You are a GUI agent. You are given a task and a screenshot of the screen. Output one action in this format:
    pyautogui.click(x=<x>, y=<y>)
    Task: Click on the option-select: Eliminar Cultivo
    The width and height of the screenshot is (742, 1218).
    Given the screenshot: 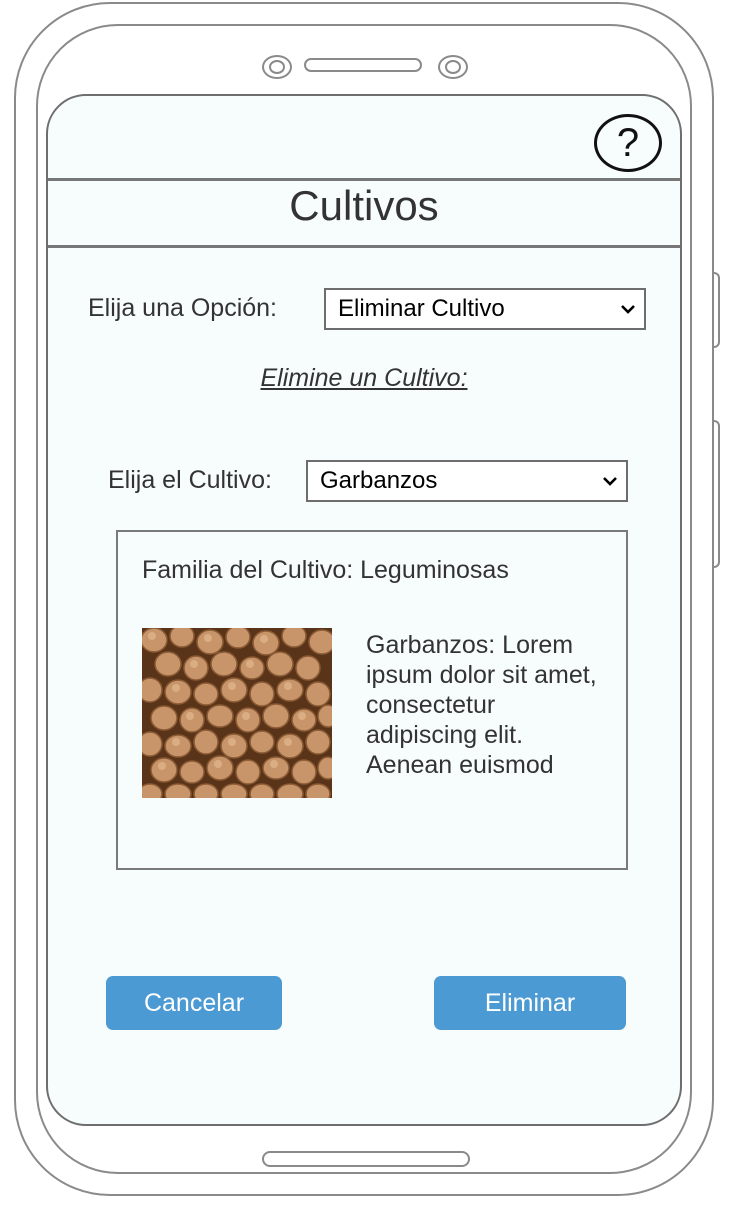 What is the action you would take?
    pyautogui.click(x=485, y=309)
    